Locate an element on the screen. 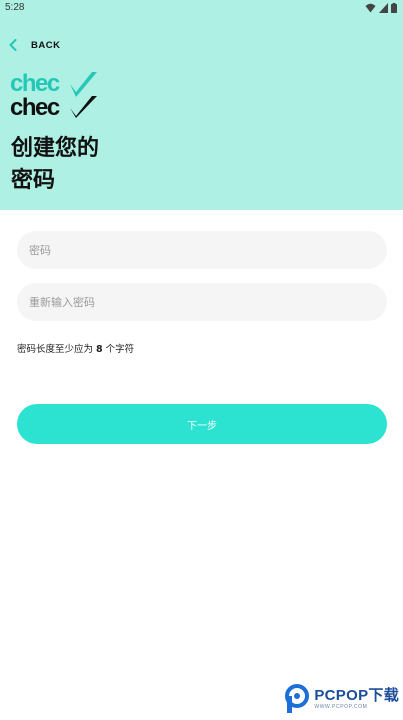 The image size is (403, 720). watermark: PCPOP下载 WWW.PCPOP.COM is located at coordinates (341, 699).